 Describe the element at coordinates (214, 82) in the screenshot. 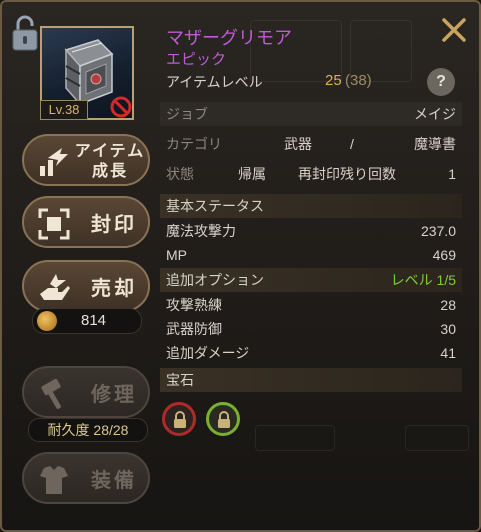

I see `item-level-label: アイテムレベル` at that location.